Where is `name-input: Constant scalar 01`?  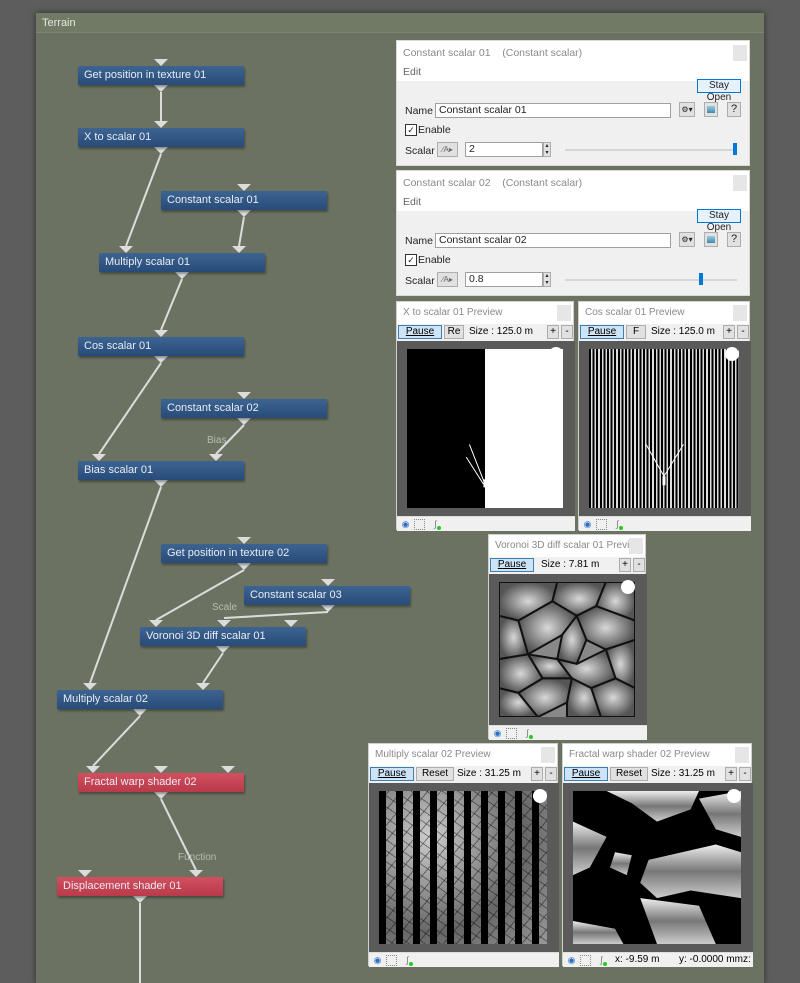
name-input: Constant scalar 01 is located at coordinates (553, 110).